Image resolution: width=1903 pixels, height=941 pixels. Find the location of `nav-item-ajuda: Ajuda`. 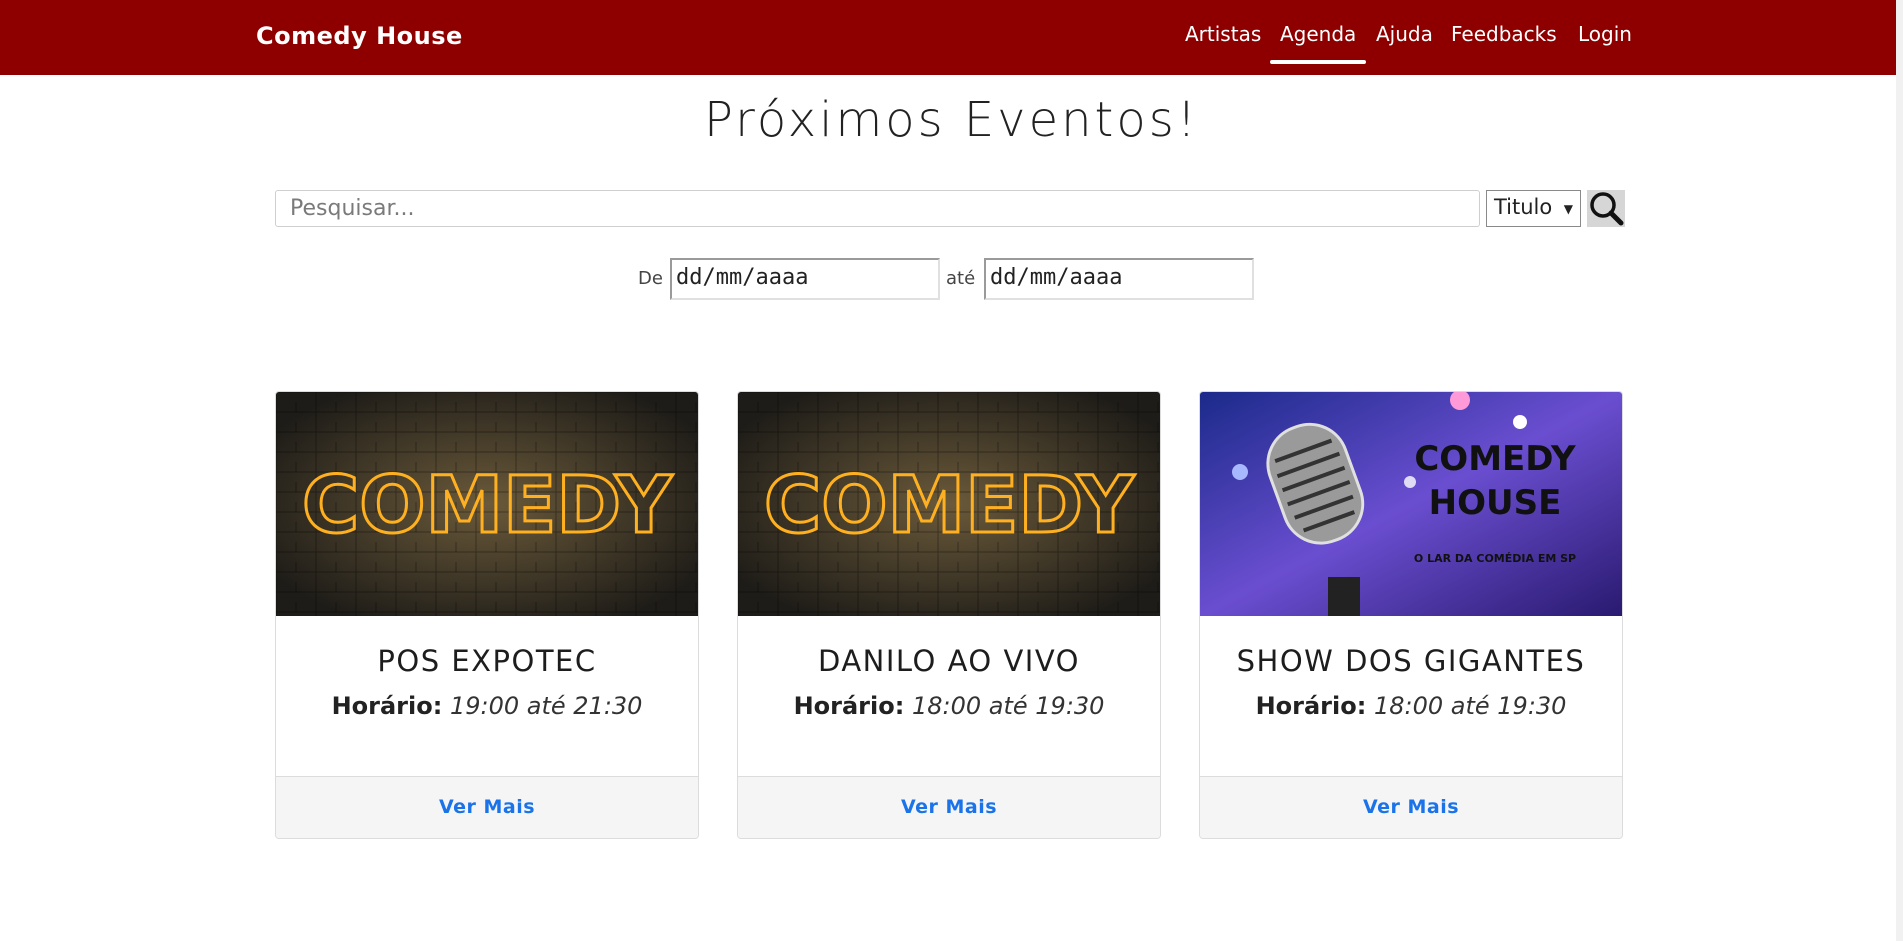

nav-item-ajuda: Ajuda is located at coordinates (1404, 34).